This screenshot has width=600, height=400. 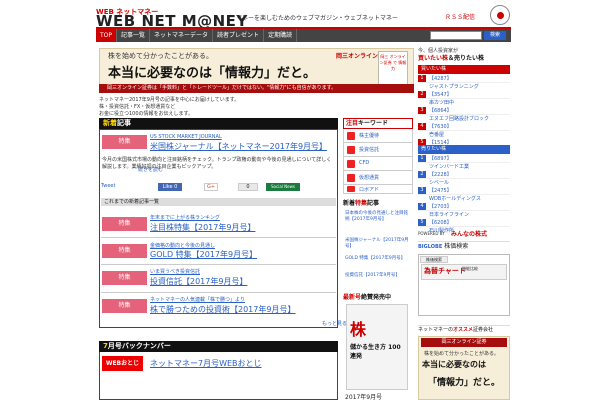 What do you see at coordinates (378, 276) in the screenshot?
I see `feature-link: 投資信託【2017年9月号】` at bounding box center [378, 276].